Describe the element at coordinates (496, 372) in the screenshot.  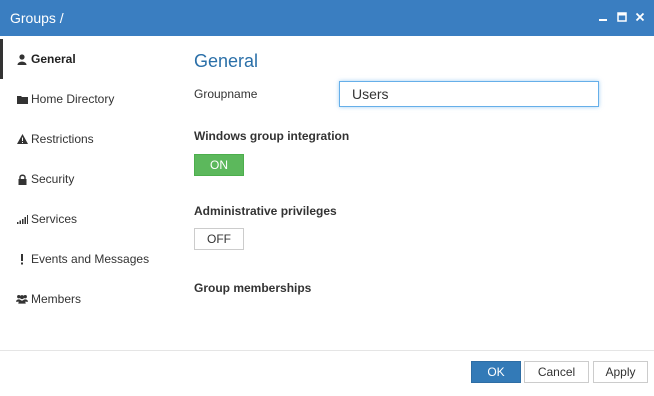
I see `ok-button: OK` at that location.